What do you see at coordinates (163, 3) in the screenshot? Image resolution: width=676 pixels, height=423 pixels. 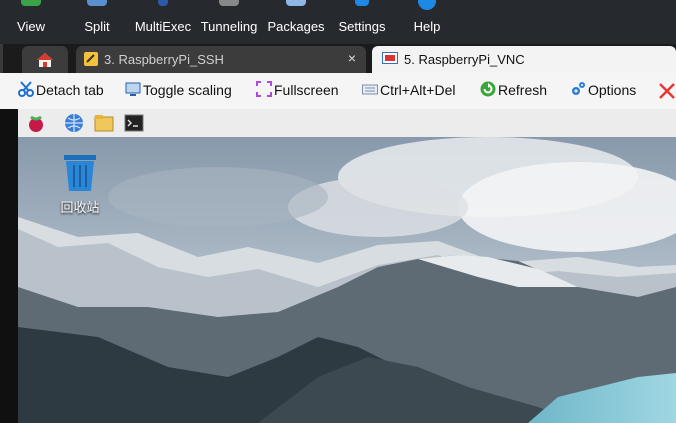 I see `multiexec-icon` at bounding box center [163, 3].